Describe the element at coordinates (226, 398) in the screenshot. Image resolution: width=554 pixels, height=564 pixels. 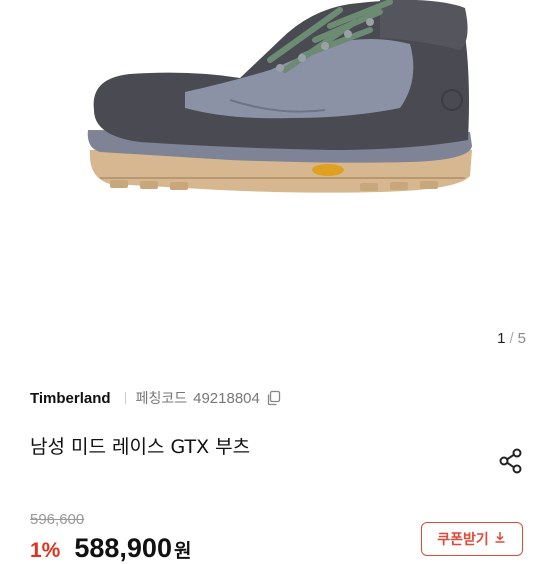
I see `product-code-value: 49218804` at that location.